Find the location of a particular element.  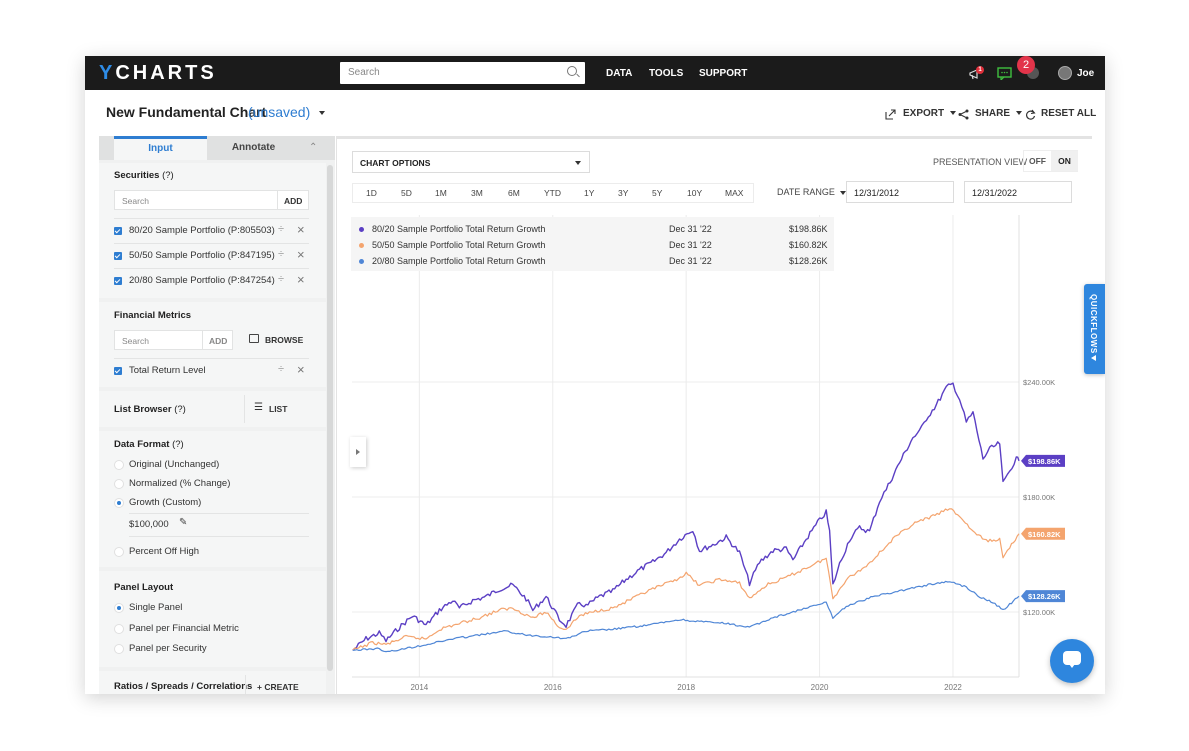

tab-annotate: Annotate is located at coordinates (253, 148).